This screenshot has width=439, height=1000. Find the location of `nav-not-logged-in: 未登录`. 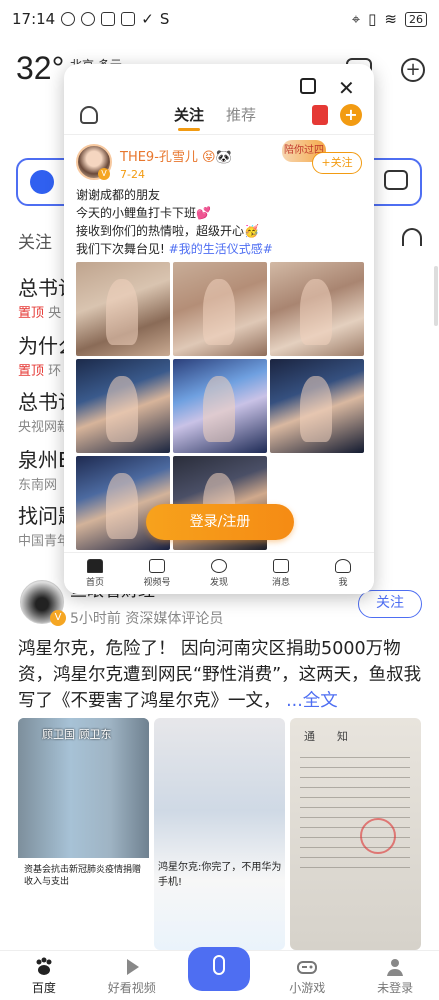

nav-not-logged-in: 未登录 is located at coordinates (395, 975).